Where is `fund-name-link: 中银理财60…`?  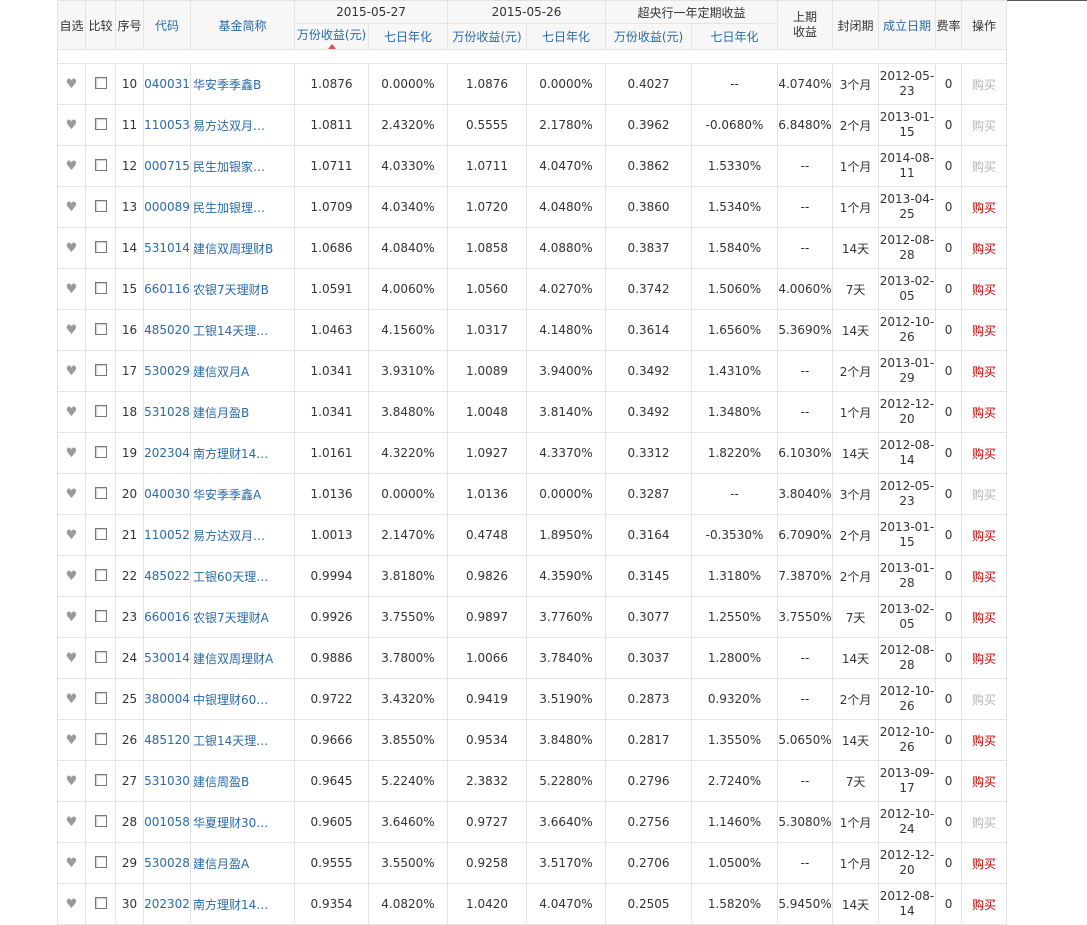 fund-name-link: 中银理财60… is located at coordinates (230, 700).